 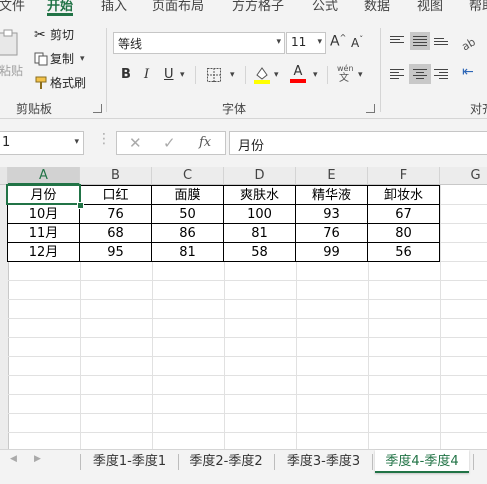 What do you see at coordinates (397, 74) in the screenshot?
I see `align-left-icon` at bounding box center [397, 74].